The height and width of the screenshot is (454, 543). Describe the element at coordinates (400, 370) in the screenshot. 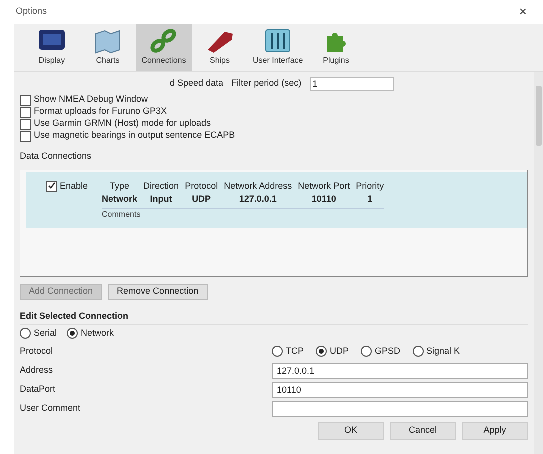

I see `input-field: 127.0.0.1` at that location.